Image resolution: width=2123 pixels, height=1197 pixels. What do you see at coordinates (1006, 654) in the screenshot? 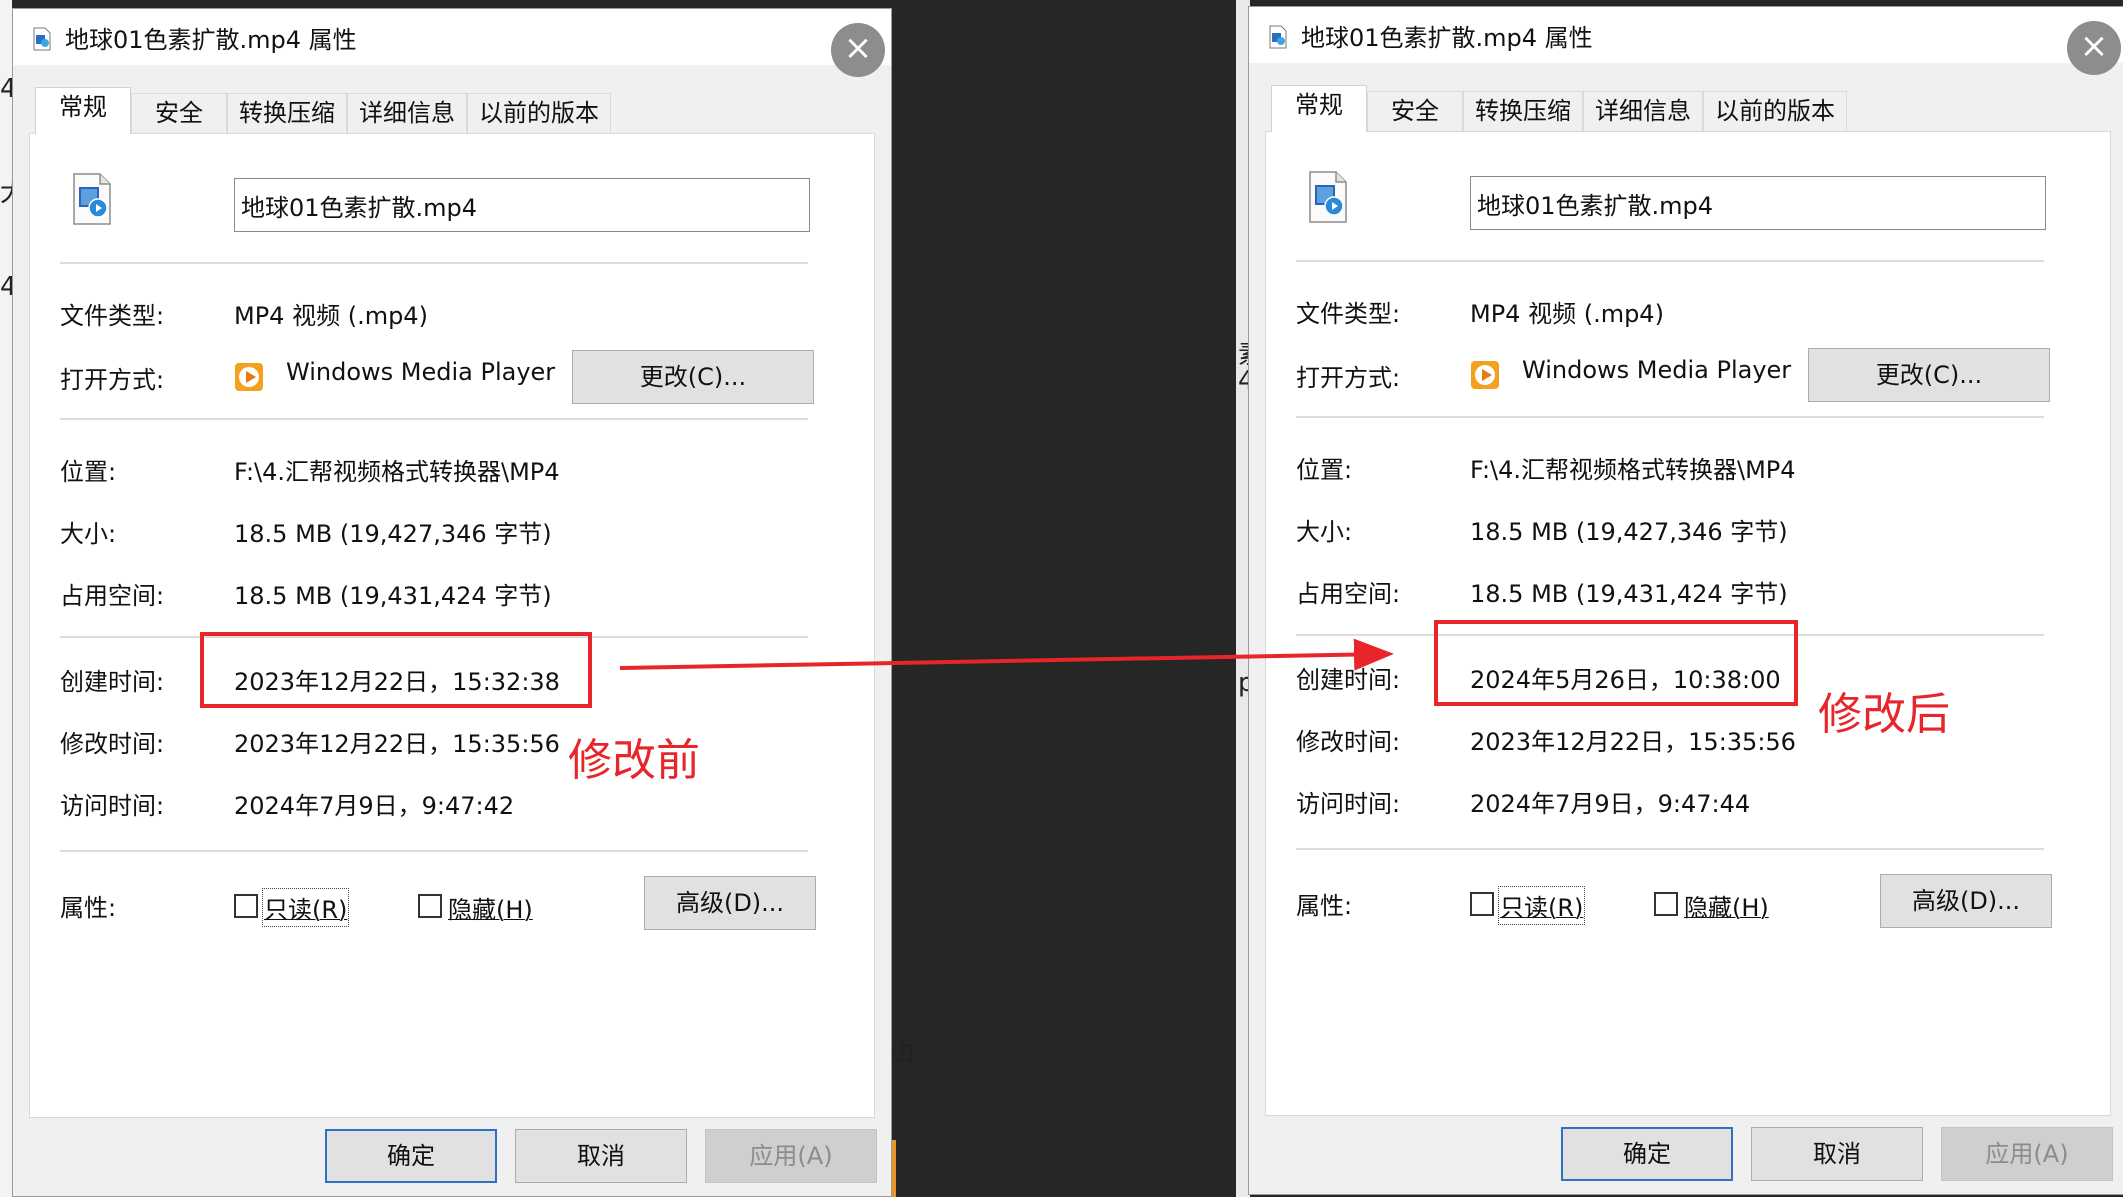
I see `arrow-annotation` at bounding box center [1006, 654].